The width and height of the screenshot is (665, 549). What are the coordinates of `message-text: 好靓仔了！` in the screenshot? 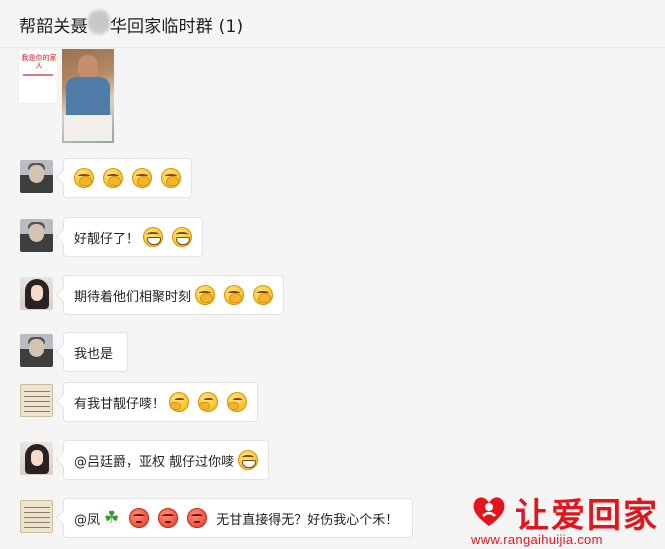 It's located at (107, 239).